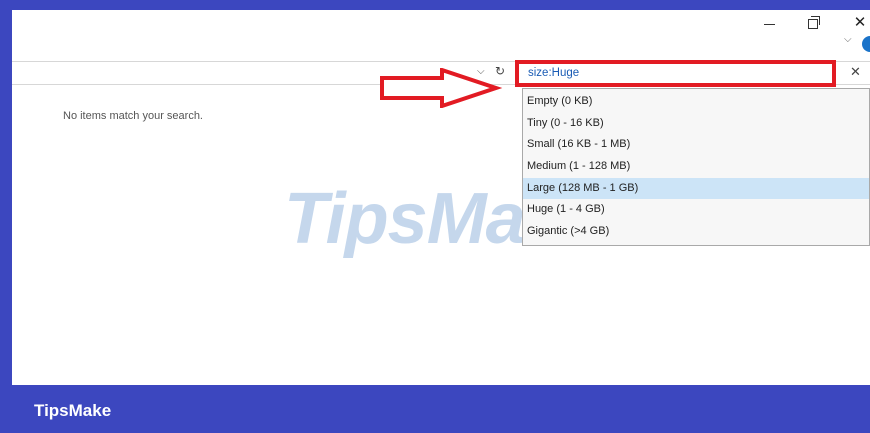 This screenshot has height=433, width=870. What do you see at coordinates (696, 188) in the screenshot?
I see `suggestion-large: Large (128 MB - 1 GB)` at bounding box center [696, 188].